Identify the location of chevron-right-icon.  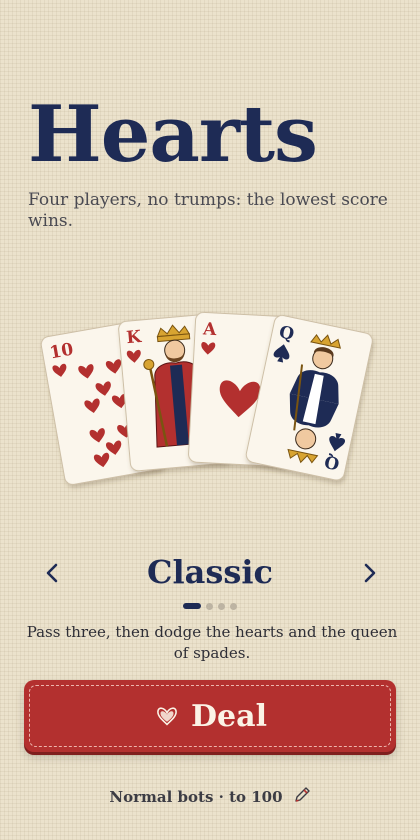
(370, 573).